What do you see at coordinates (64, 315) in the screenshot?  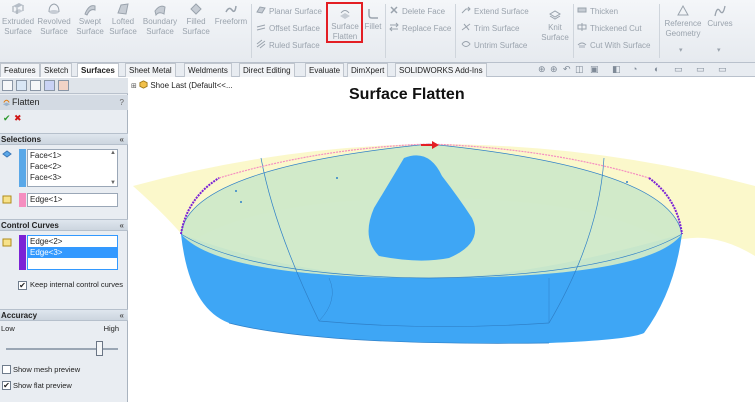 I see `accuracy-section-header: Accuracy «` at bounding box center [64, 315].